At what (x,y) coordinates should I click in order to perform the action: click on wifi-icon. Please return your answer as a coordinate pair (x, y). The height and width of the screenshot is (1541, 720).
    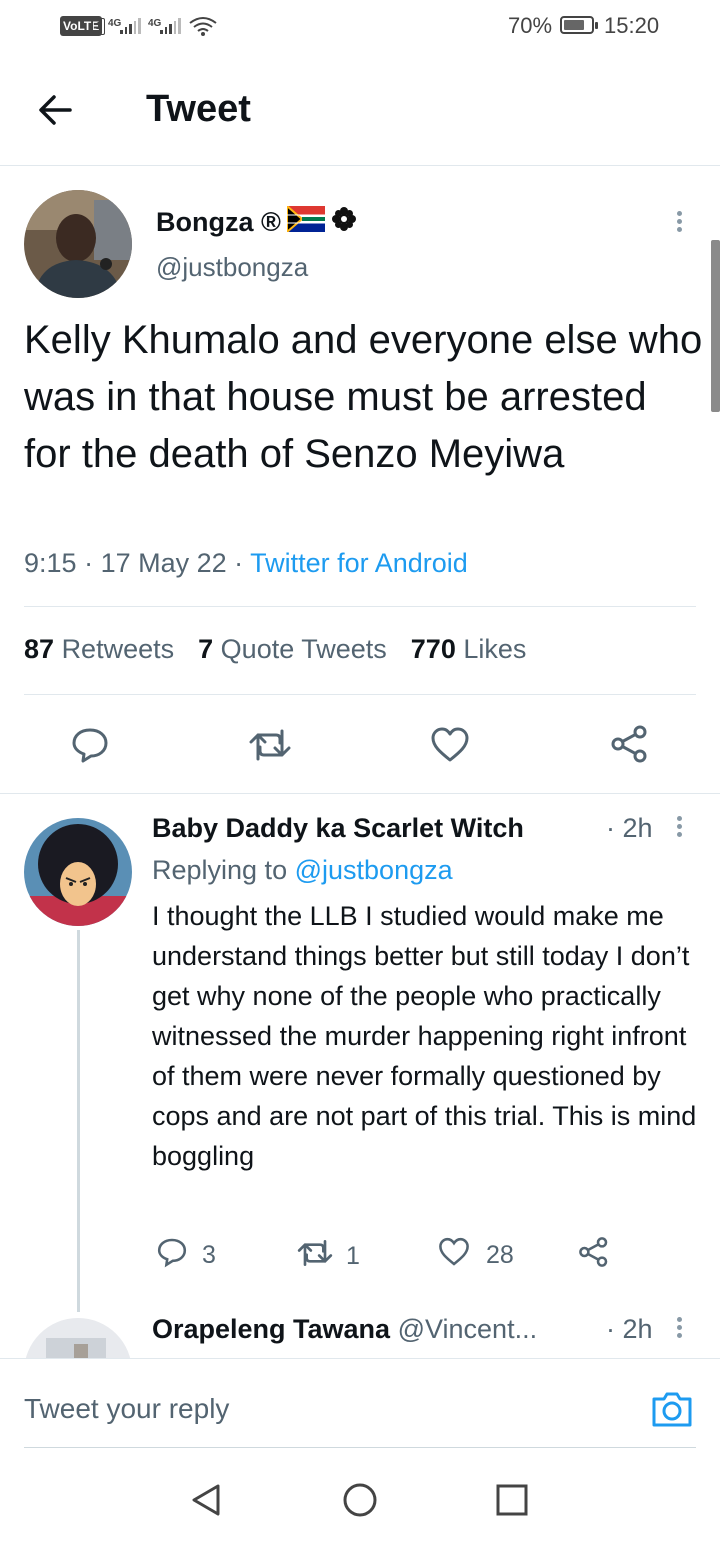
    Looking at the image, I should click on (203, 28).